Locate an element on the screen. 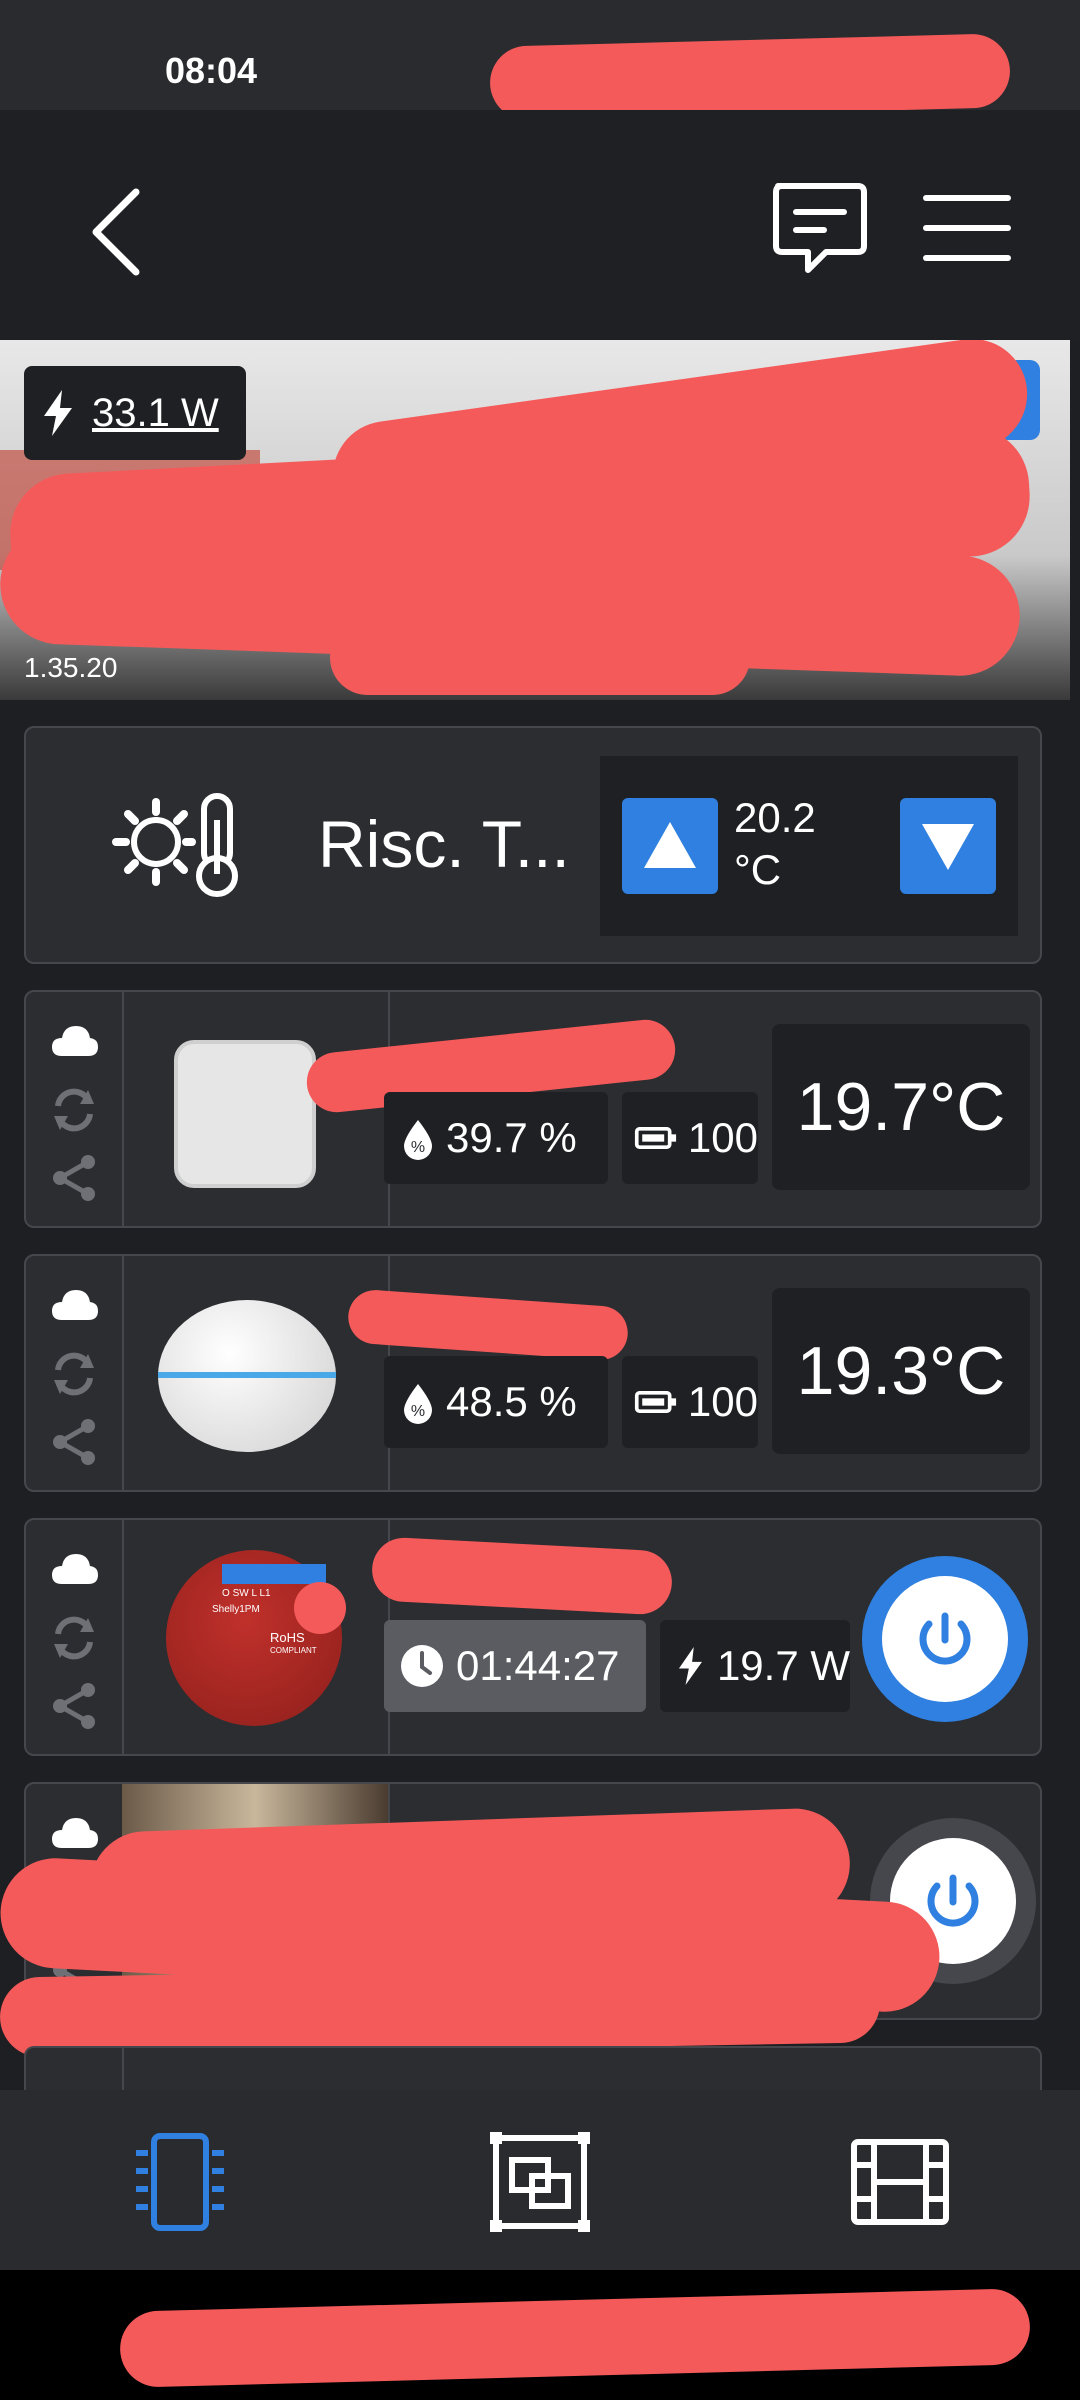 The image size is (1080, 2400). tab-scenes is located at coordinates (900, 2182).